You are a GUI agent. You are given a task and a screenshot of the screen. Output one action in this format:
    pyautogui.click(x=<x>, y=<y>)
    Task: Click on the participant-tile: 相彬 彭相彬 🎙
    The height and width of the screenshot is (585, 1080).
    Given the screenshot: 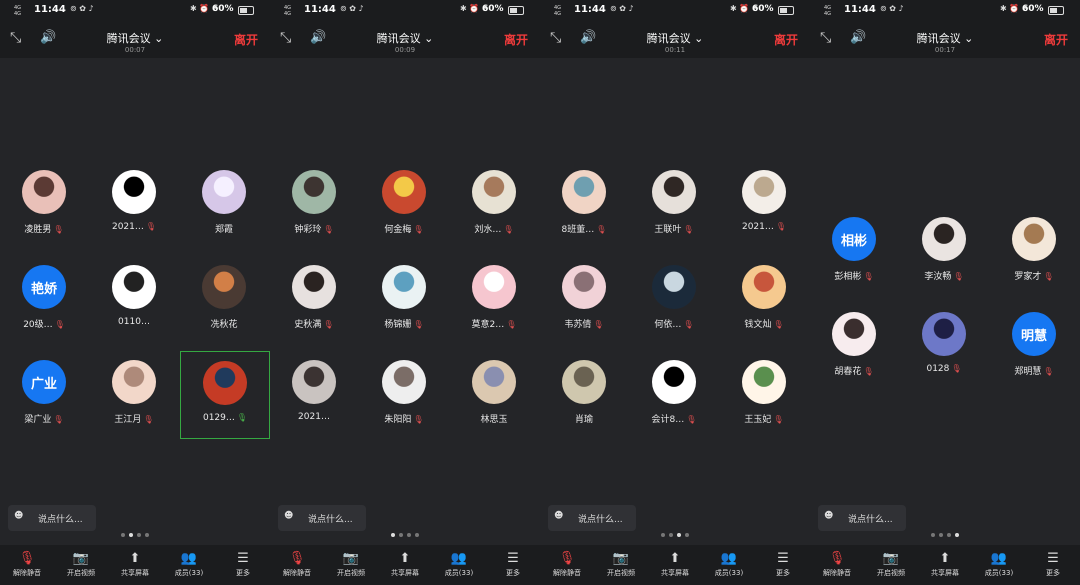 What is the action you would take?
    pyautogui.click(x=854, y=260)
    